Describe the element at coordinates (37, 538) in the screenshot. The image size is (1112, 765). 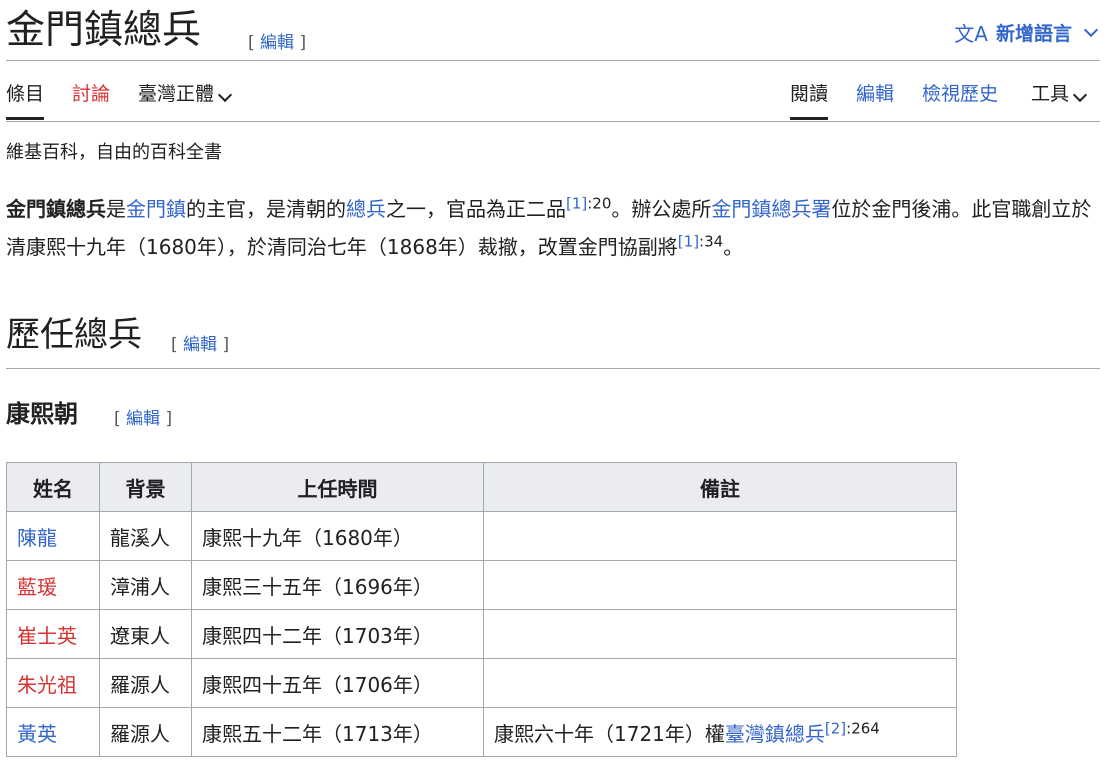
I see `person-link: 陳龍` at that location.